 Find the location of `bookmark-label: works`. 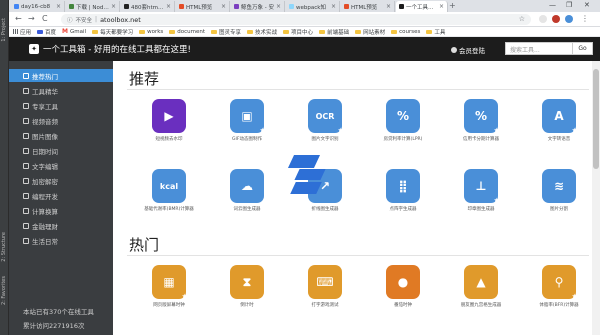

bookmark-label: works is located at coordinates (155, 31).